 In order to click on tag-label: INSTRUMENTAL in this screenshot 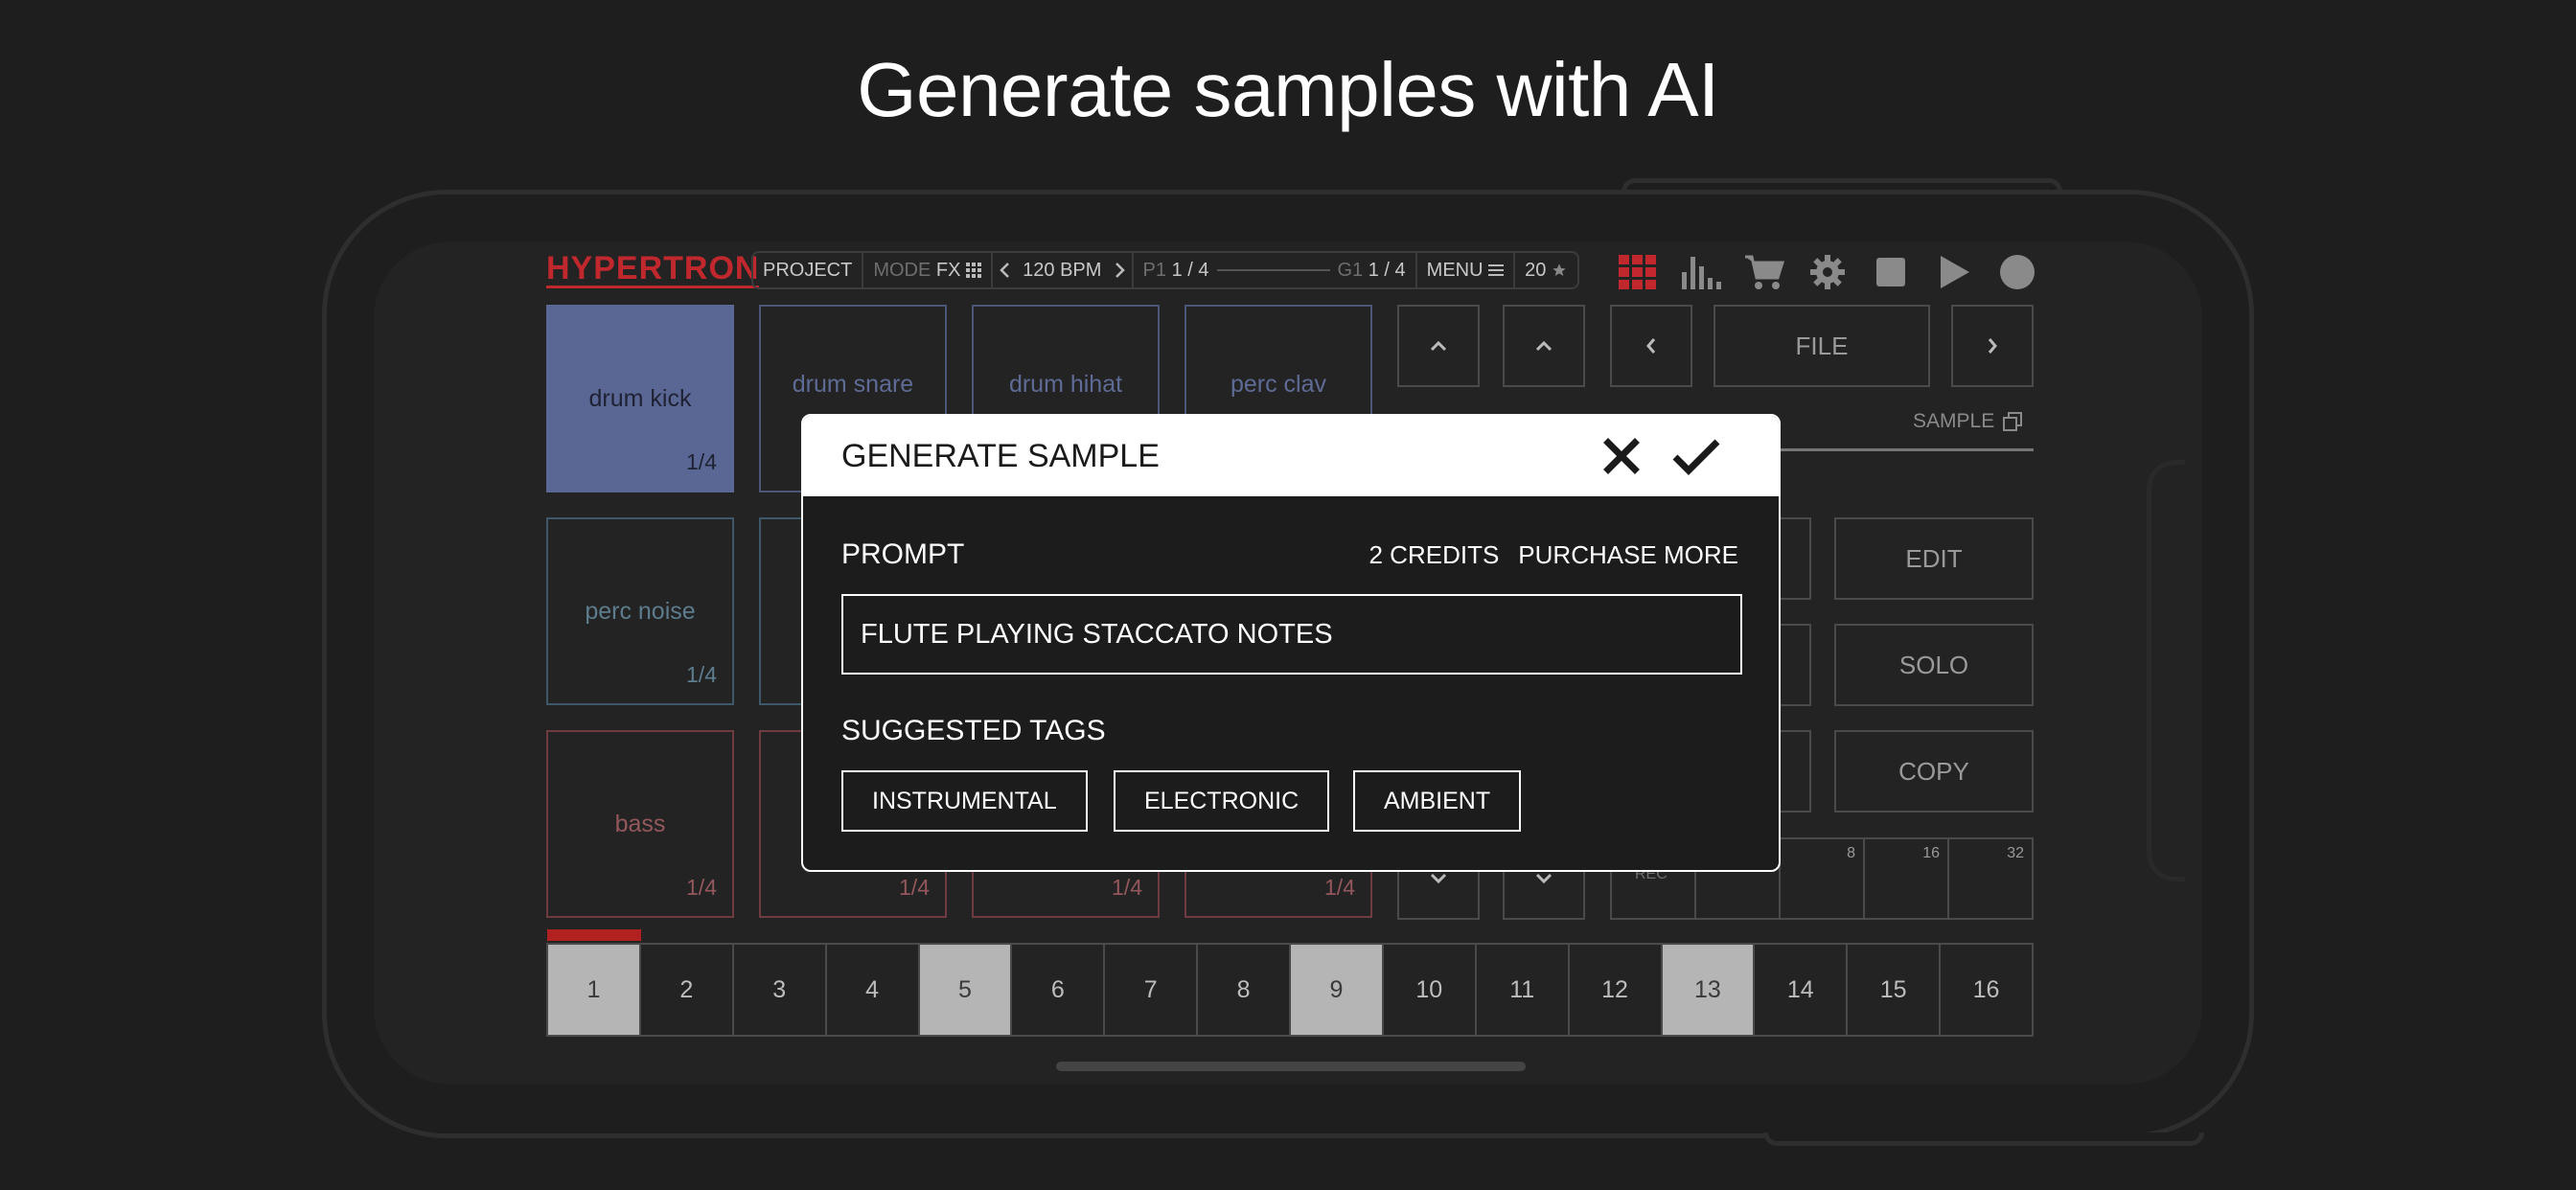, I will do `click(964, 801)`.